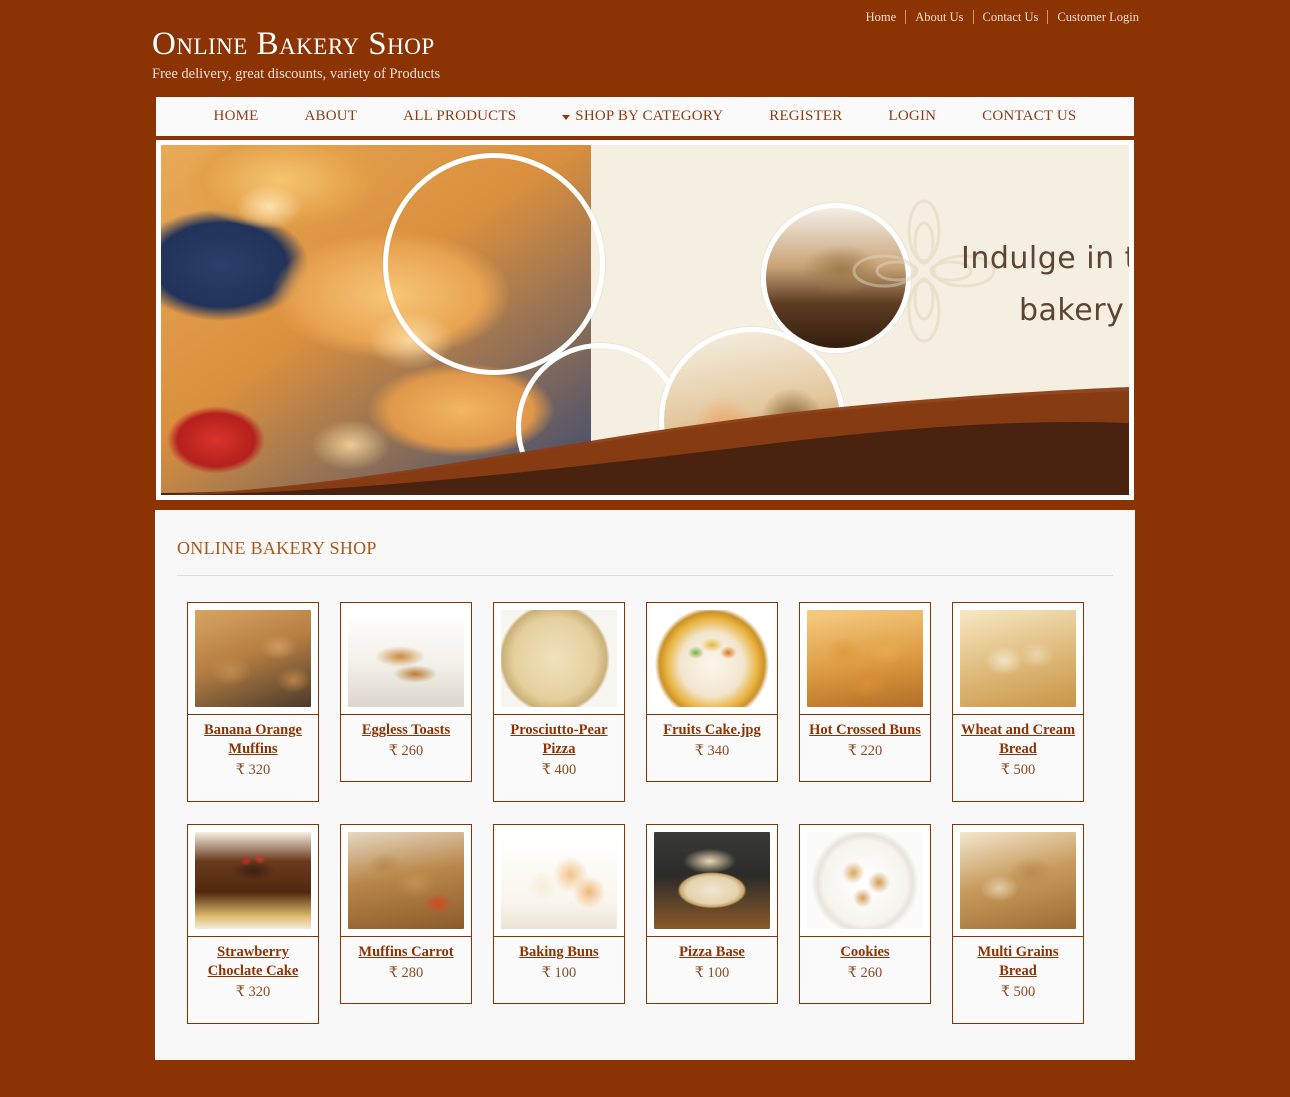  What do you see at coordinates (559, 973) in the screenshot?
I see `product-price: ₹ 100` at bounding box center [559, 973].